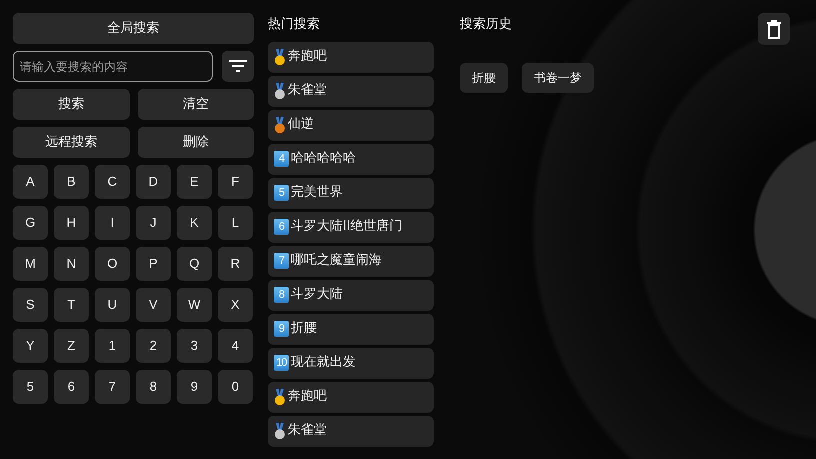 This screenshot has width=816, height=459. What do you see at coordinates (153, 264) in the screenshot?
I see `key-button: P` at bounding box center [153, 264].